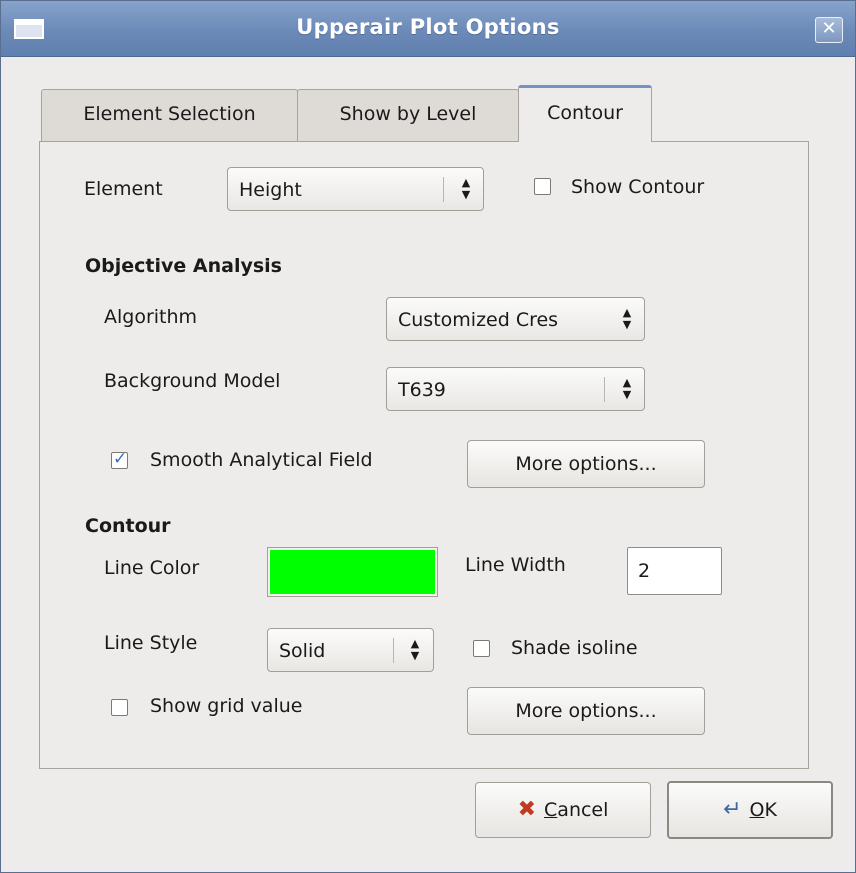 The width and height of the screenshot is (856, 873). I want to click on background-model-select-value: T639, so click(422, 390).